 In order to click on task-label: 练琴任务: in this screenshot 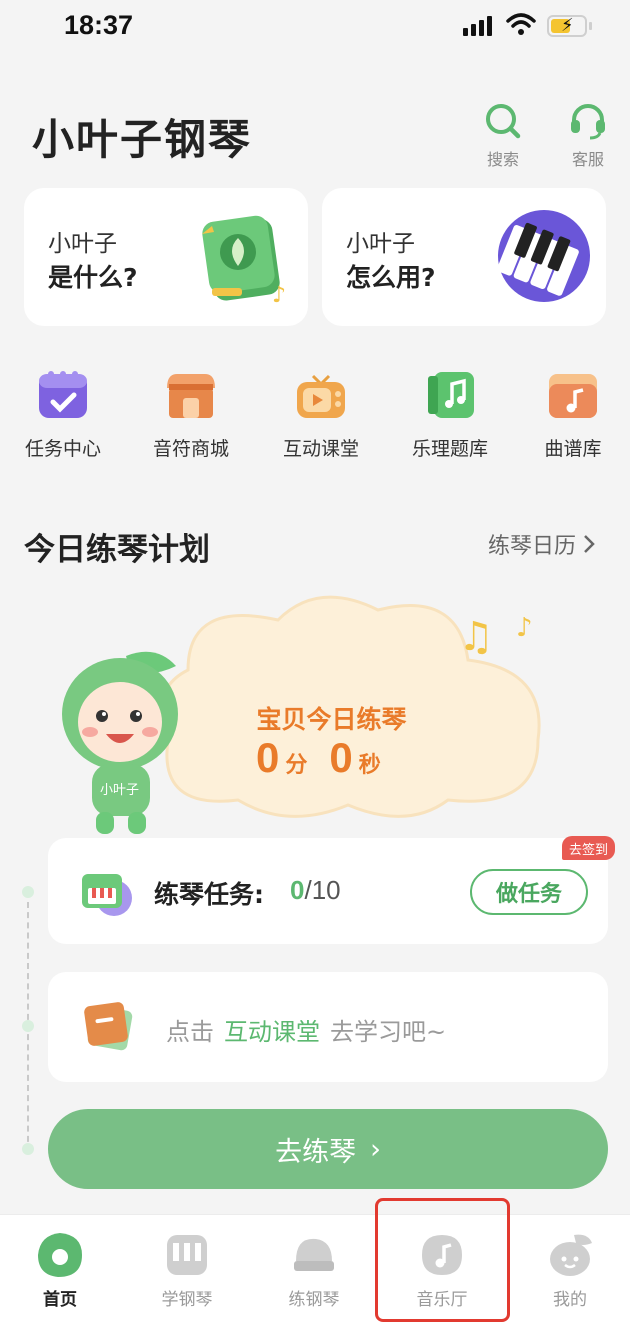, I will do `click(209, 894)`.